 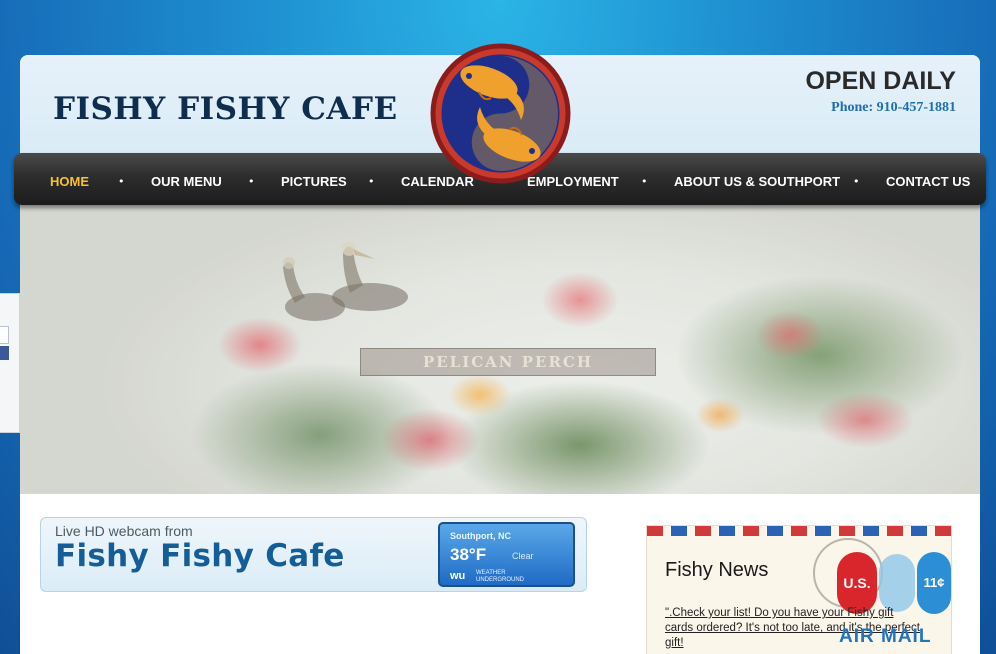 I want to click on pelican-perch-sign: PELICAN PERCH, so click(x=508, y=362).